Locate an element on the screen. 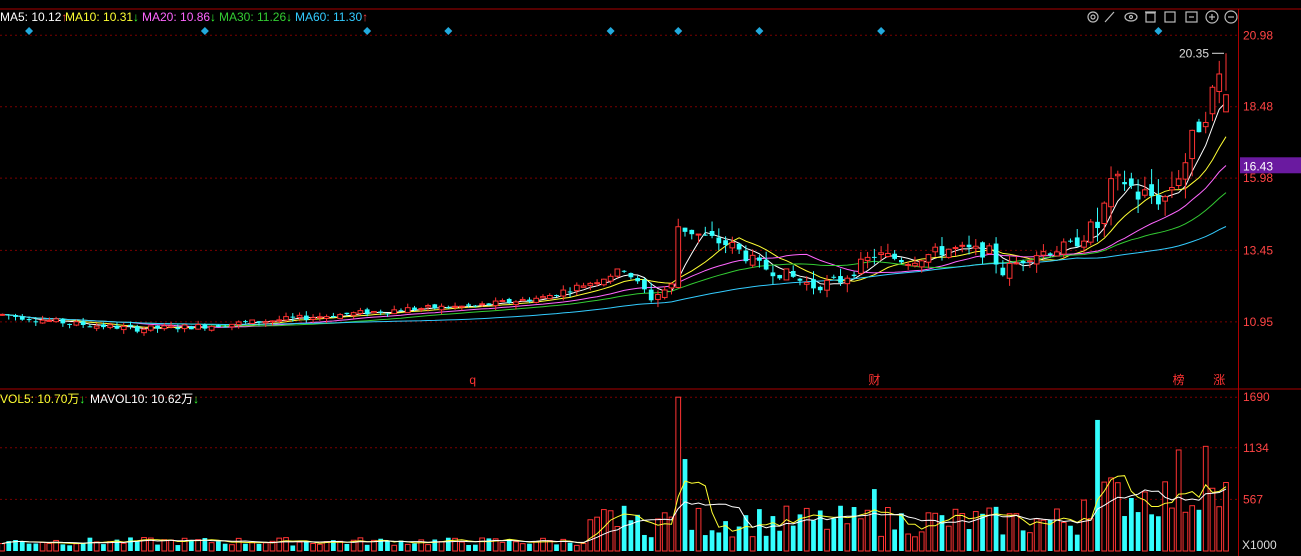  text-icon is located at coordinates (1191, 17).